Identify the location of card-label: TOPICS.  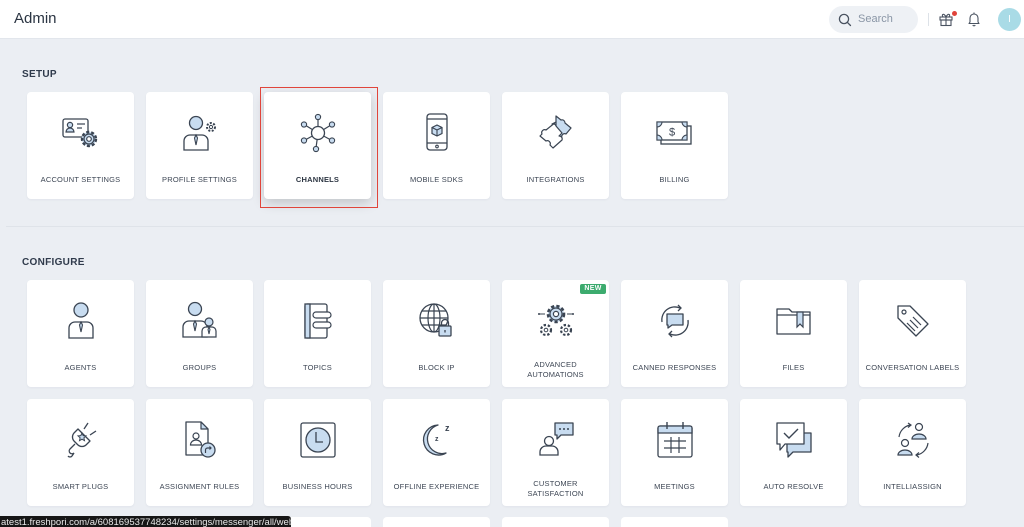
(317, 367).